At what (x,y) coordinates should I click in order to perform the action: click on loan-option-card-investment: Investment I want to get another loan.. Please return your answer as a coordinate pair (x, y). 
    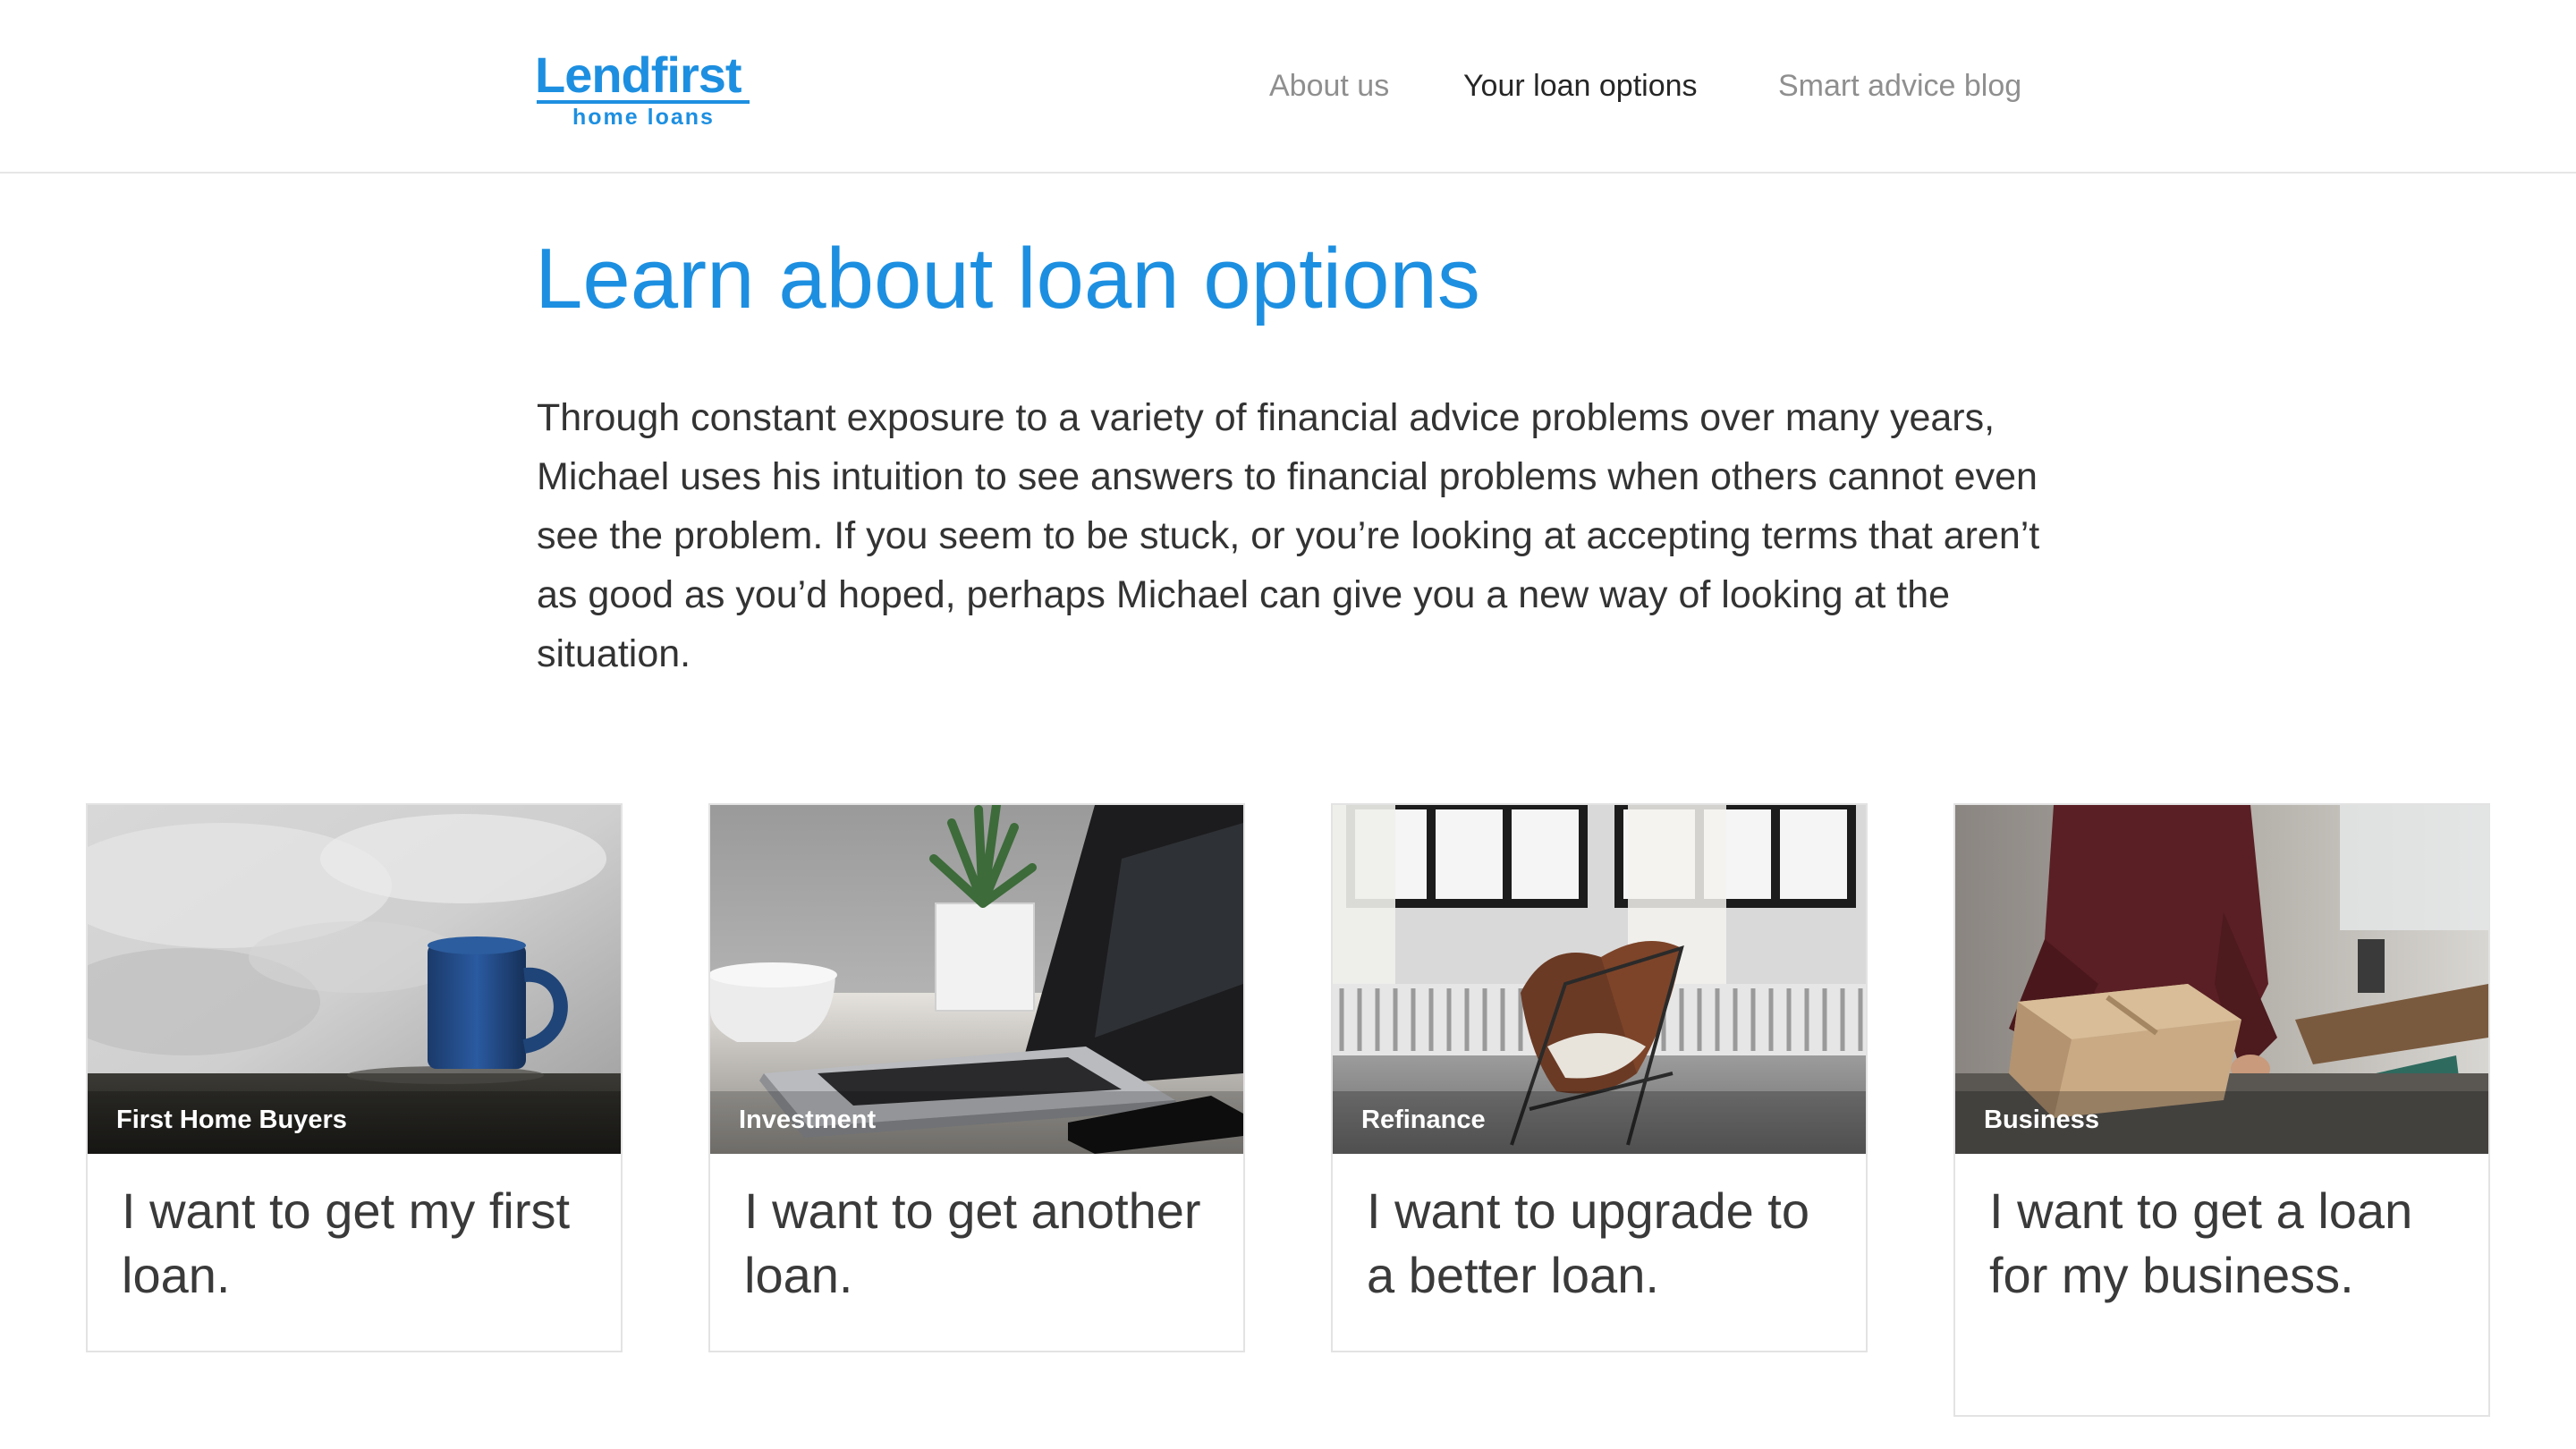
    Looking at the image, I should click on (976, 1077).